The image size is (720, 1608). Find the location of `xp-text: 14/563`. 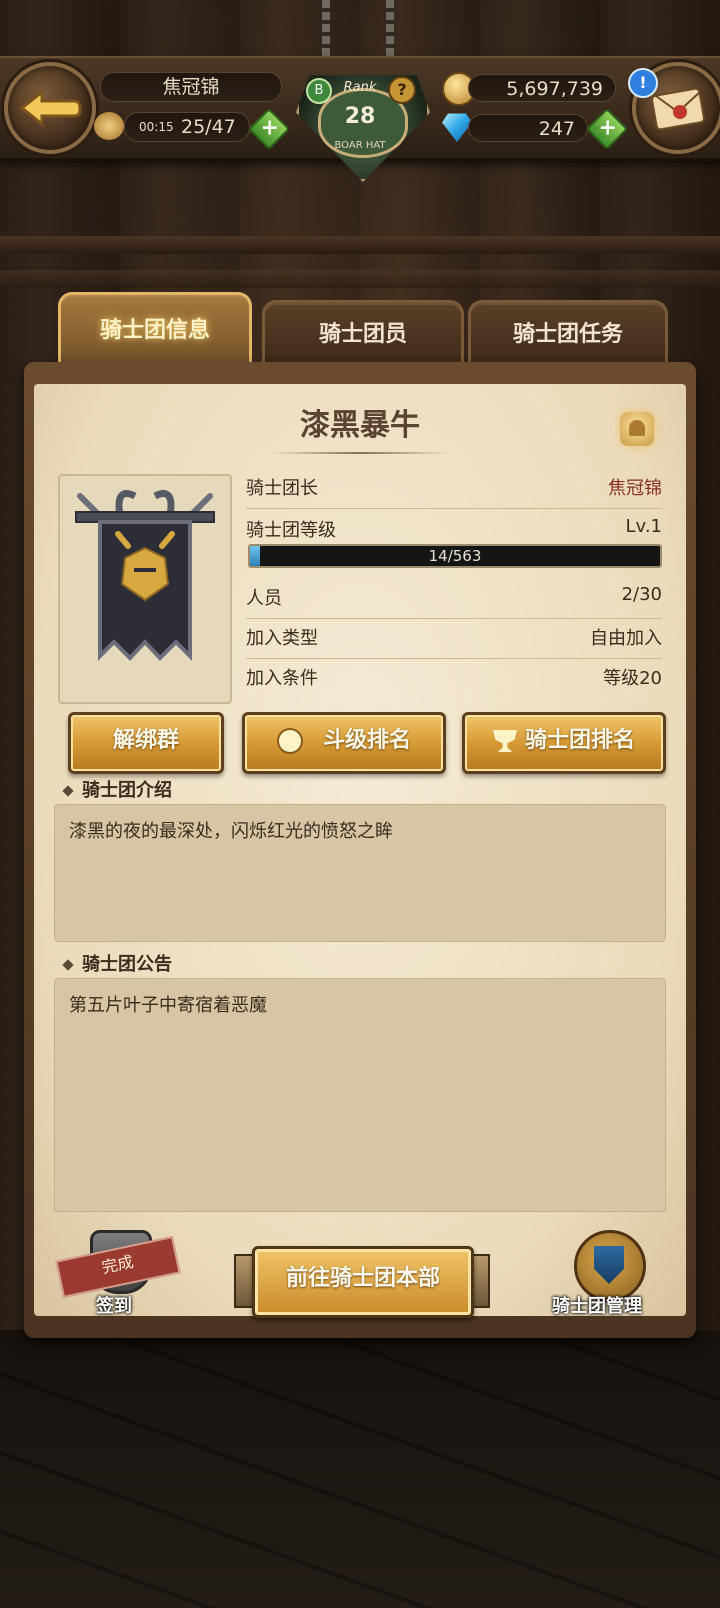

xp-text: 14/563 is located at coordinates (455, 556).